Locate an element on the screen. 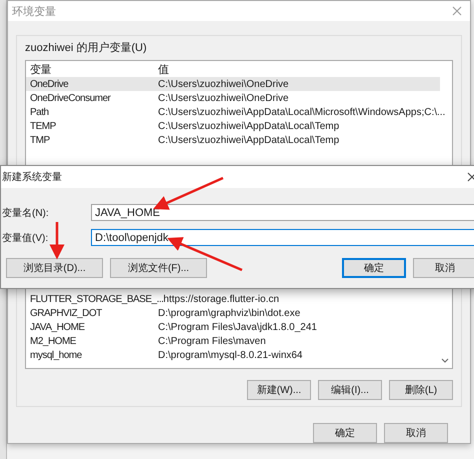  variable-name: TMP is located at coordinates (40, 140).